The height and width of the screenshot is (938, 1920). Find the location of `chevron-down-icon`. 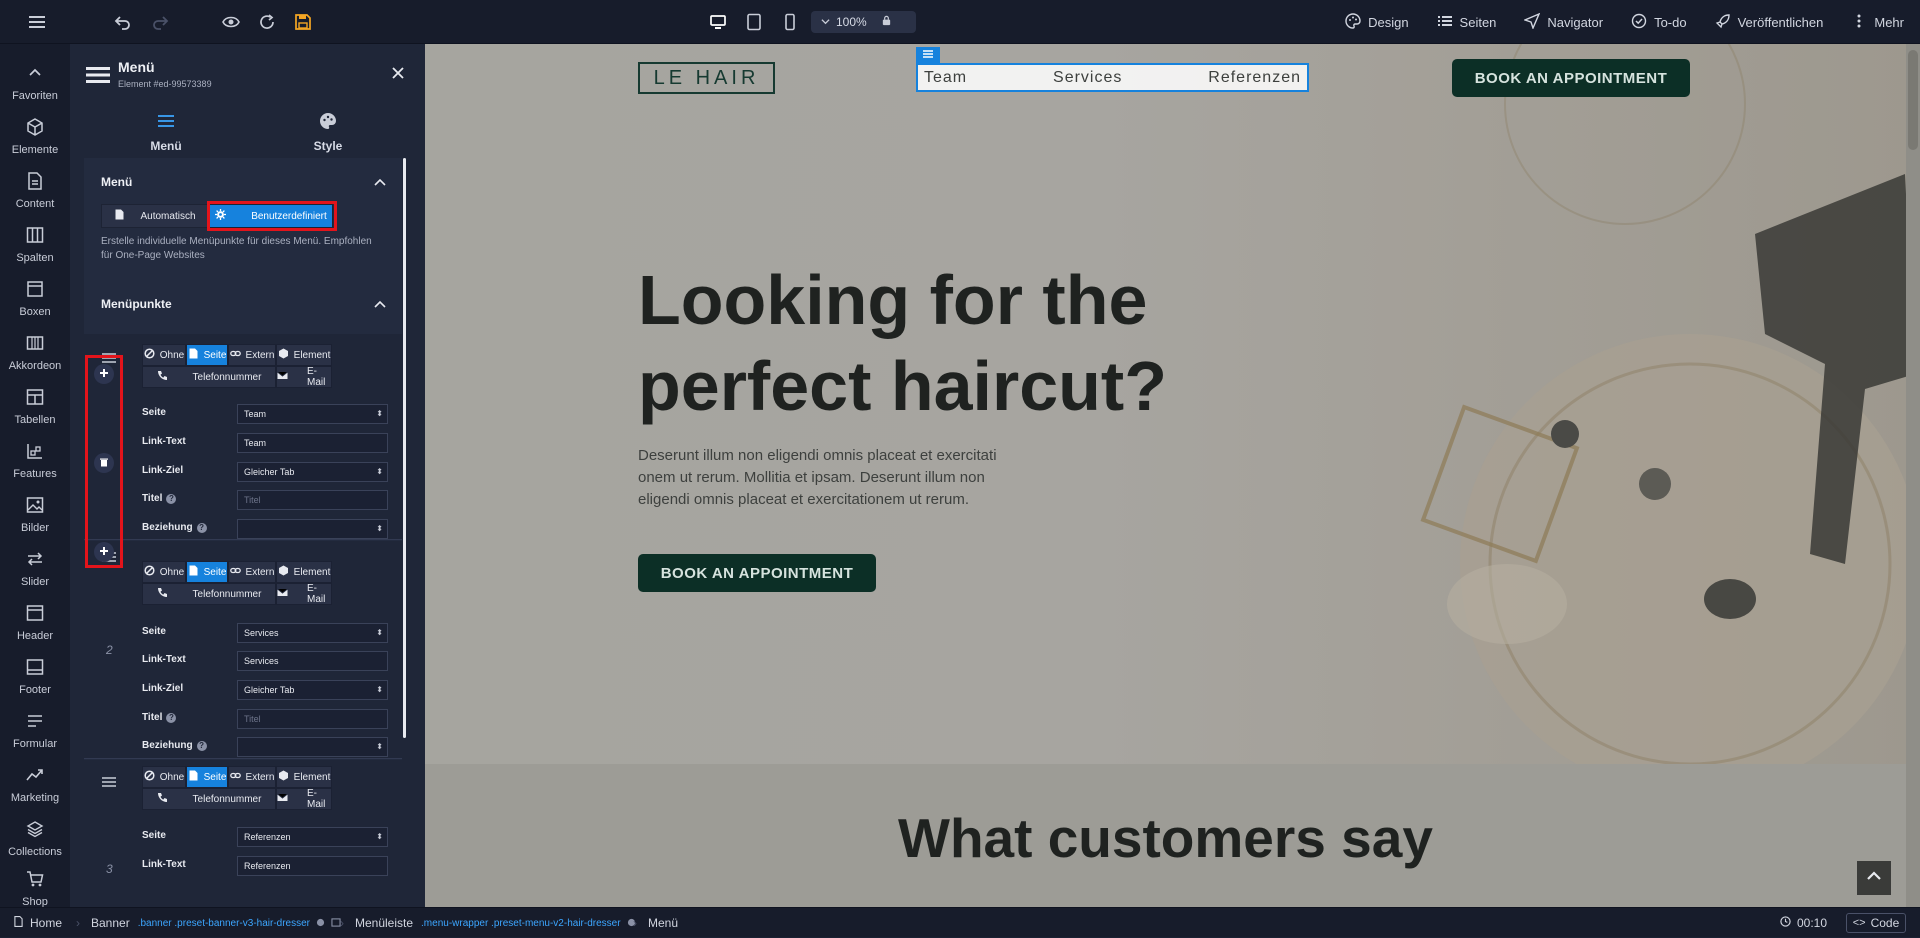

chevron-down-icon is located at coordinates (825, 22).